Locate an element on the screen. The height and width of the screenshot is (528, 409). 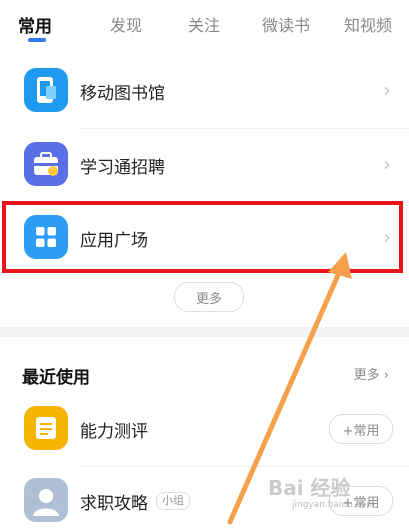
watermark-logo: Bai 经验 is located at coordinates (309, 488).